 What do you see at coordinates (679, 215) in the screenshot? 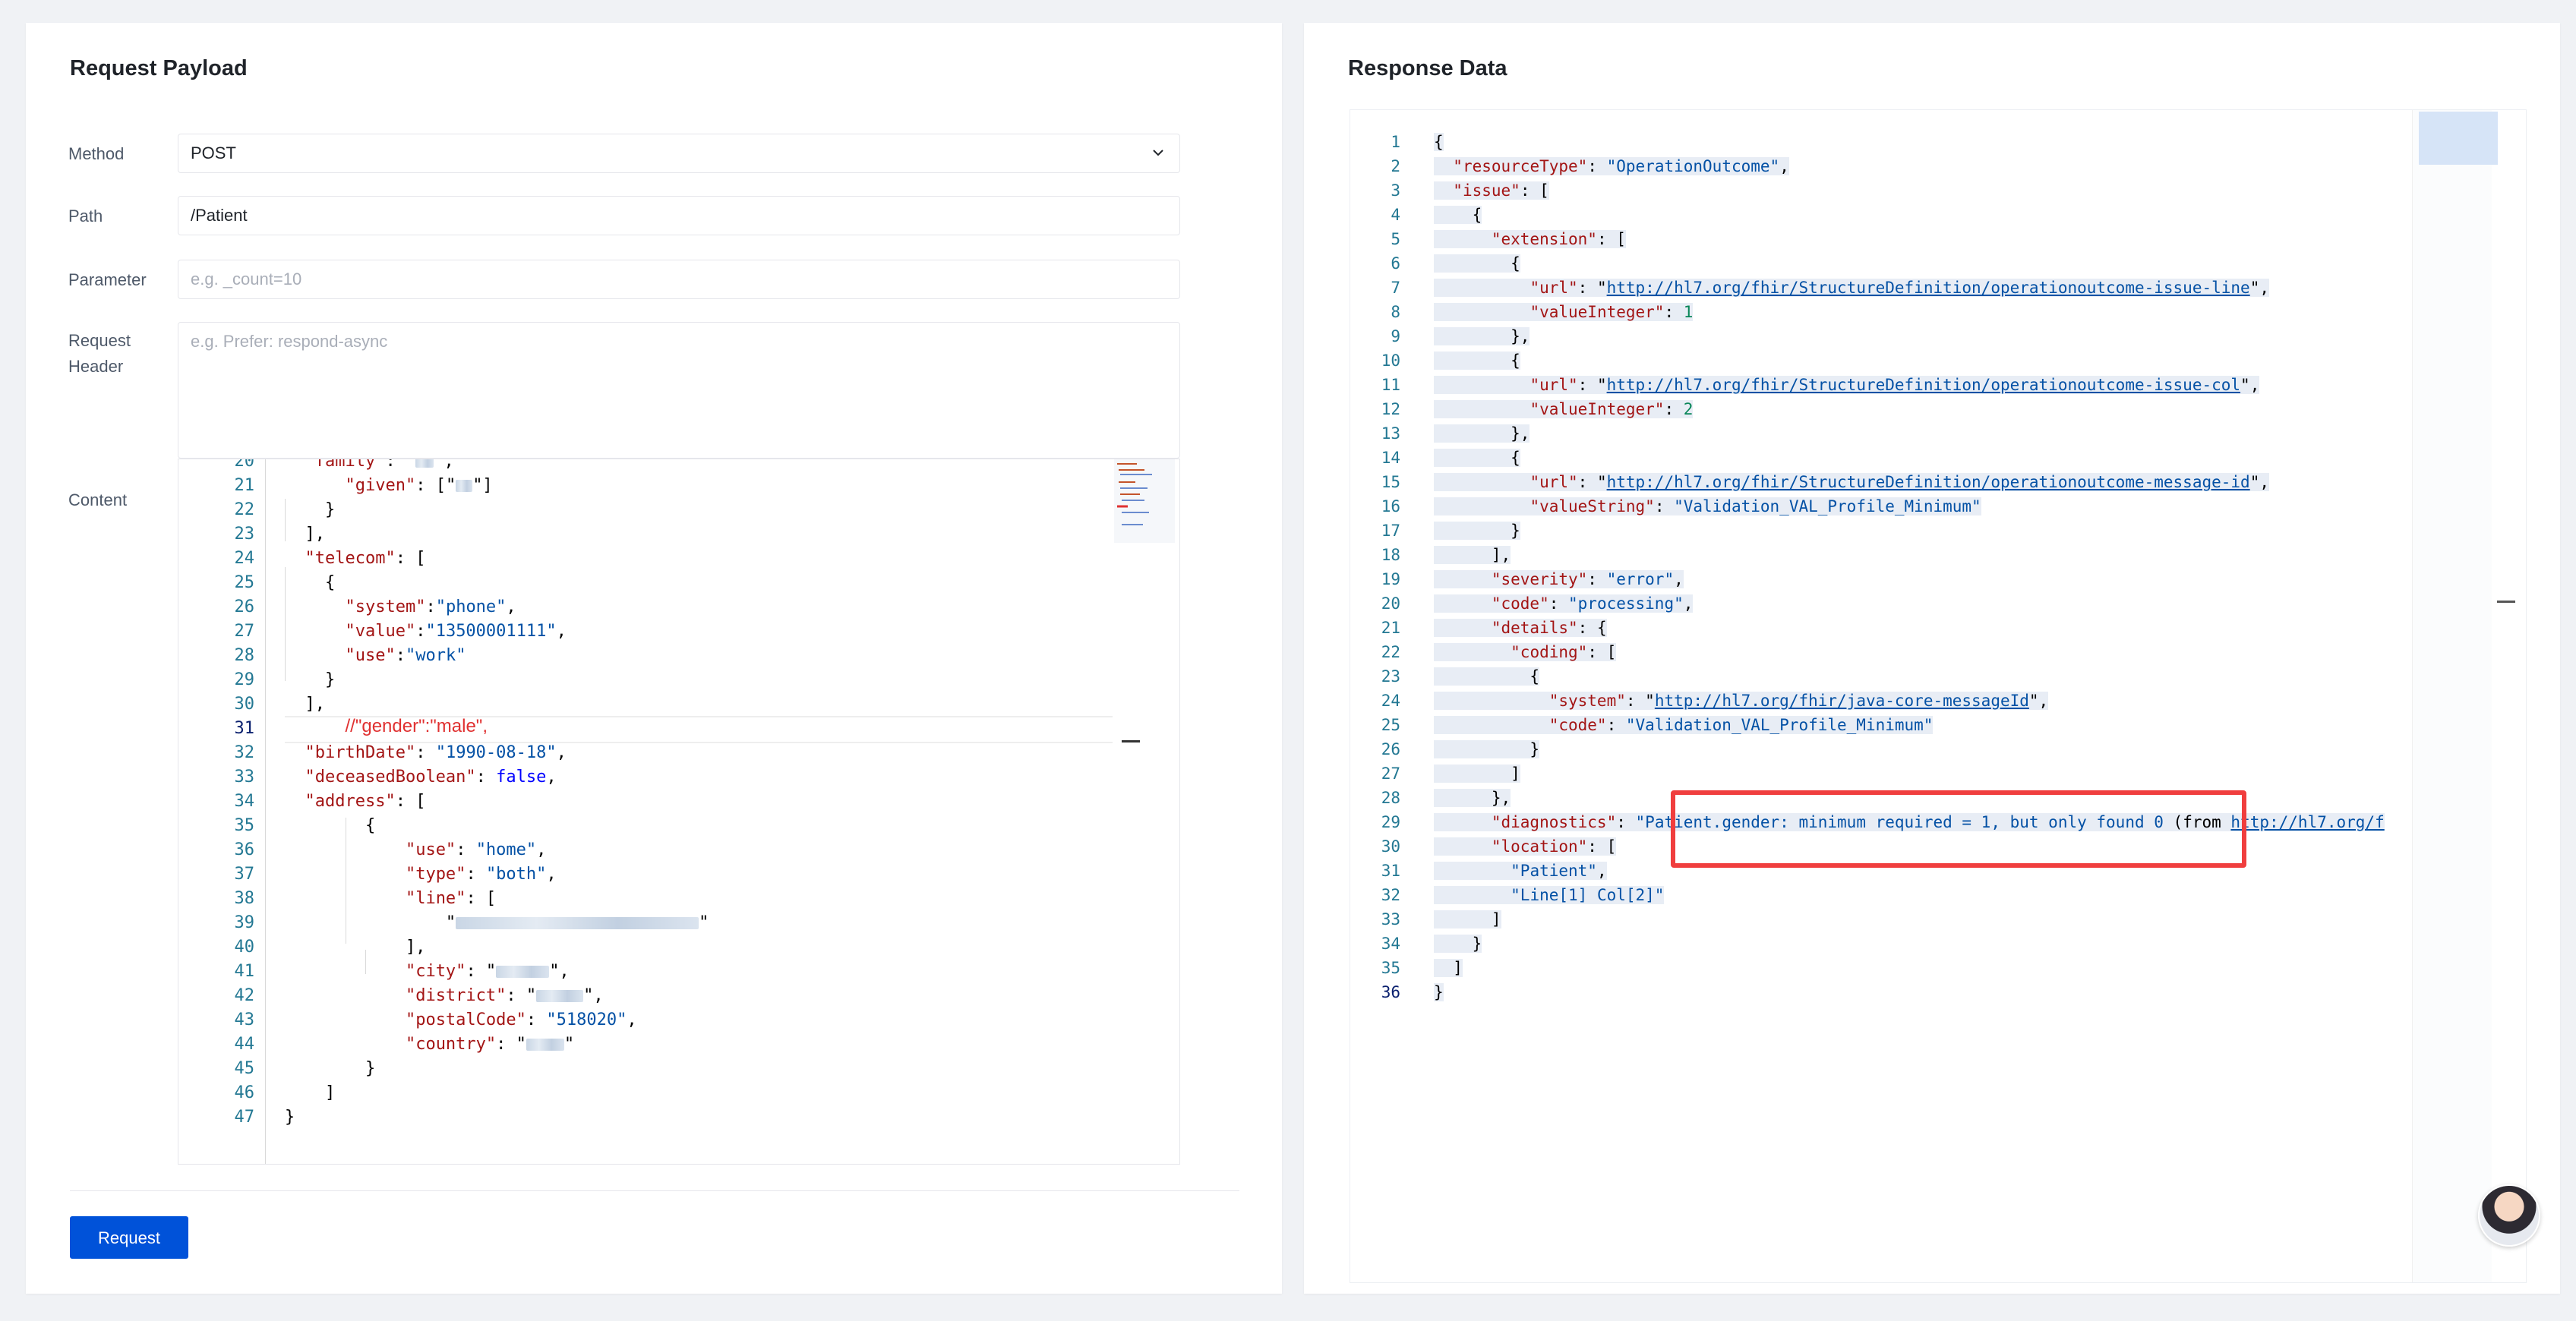
I see `path-input: /Patient` at bounding box center [679, 215].